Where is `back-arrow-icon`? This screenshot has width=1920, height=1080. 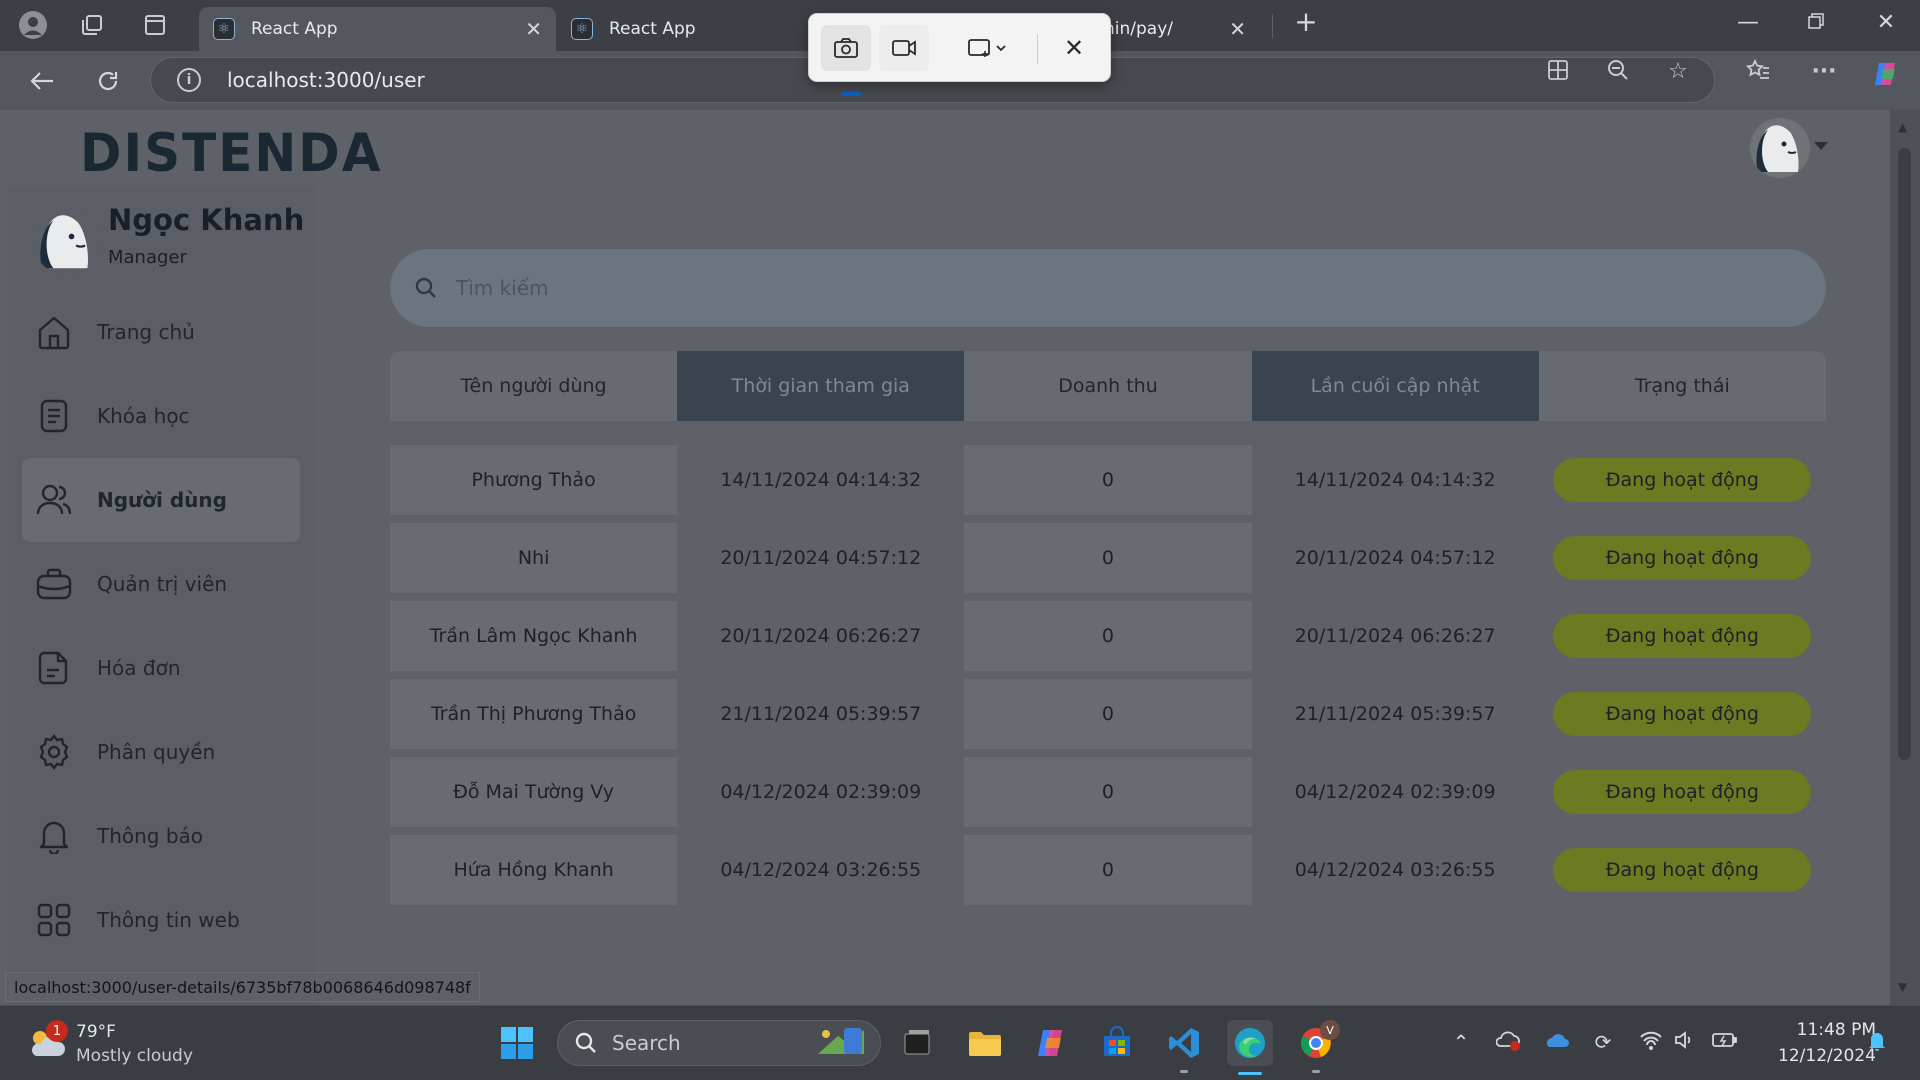
back-arrow-icon is located at coordinates (42, 81).